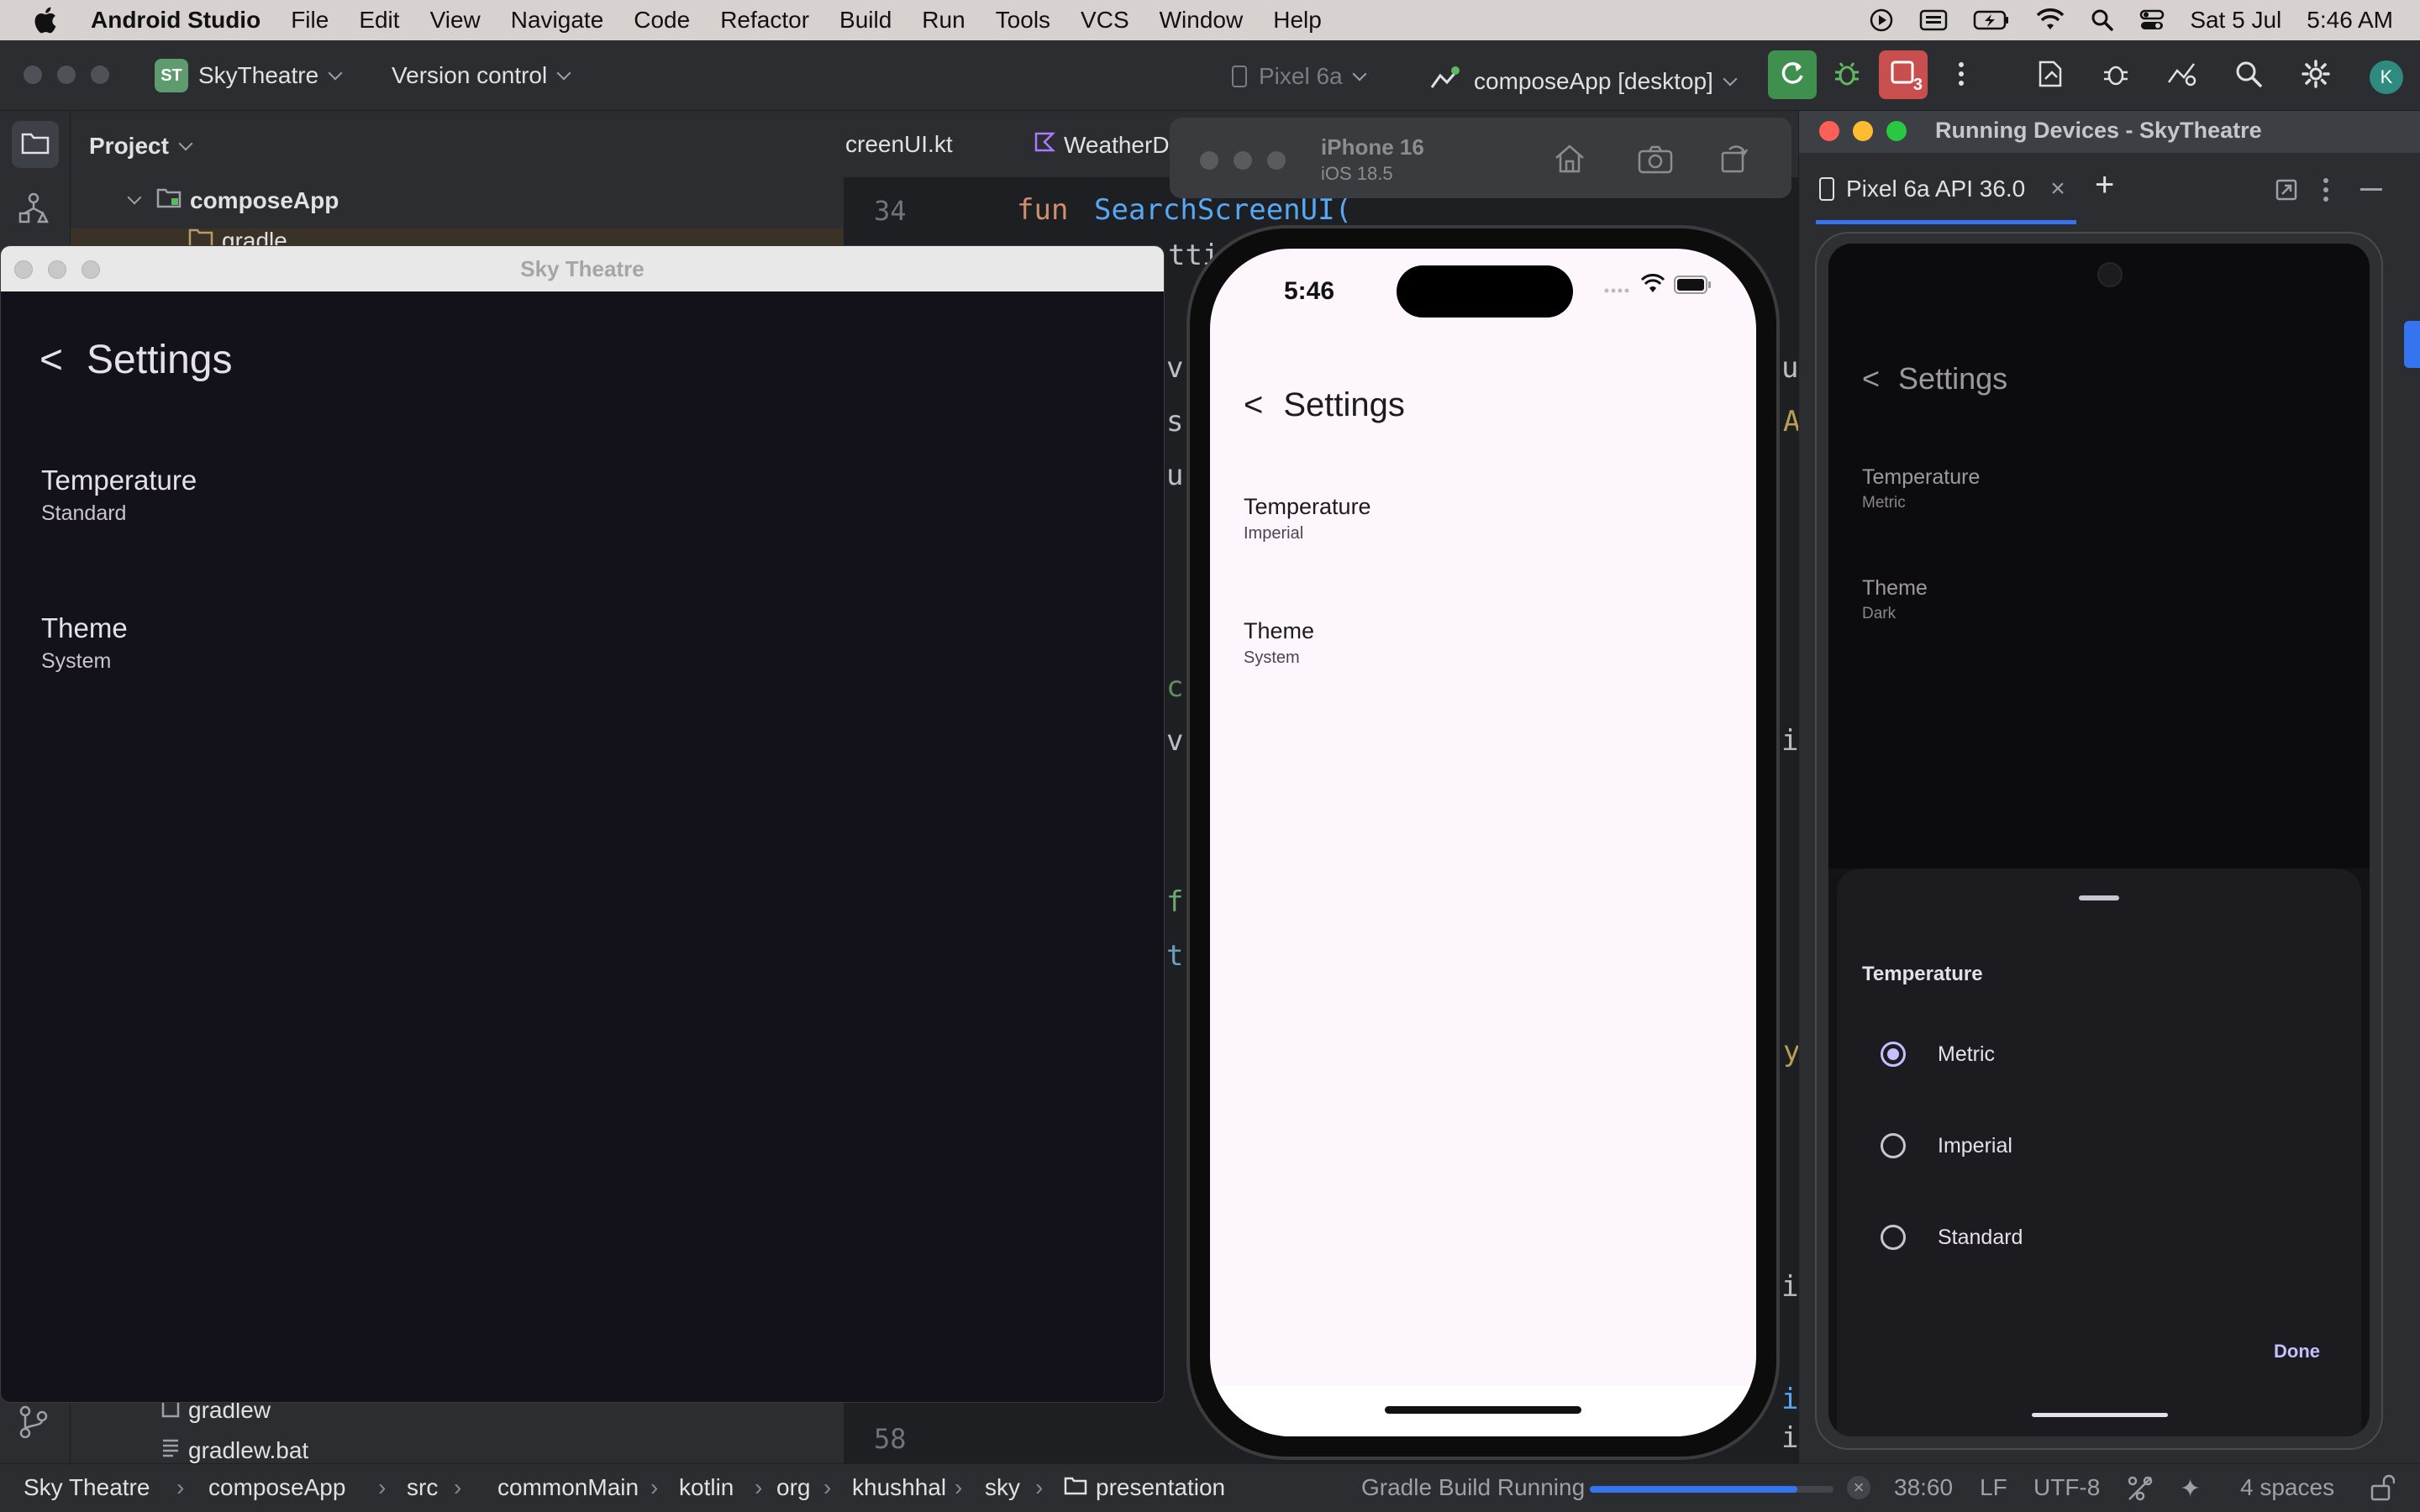  Describe the element at coordinates (2066, 1487) in the screenshot. I see `file-encoding: UTF-8` at that location.